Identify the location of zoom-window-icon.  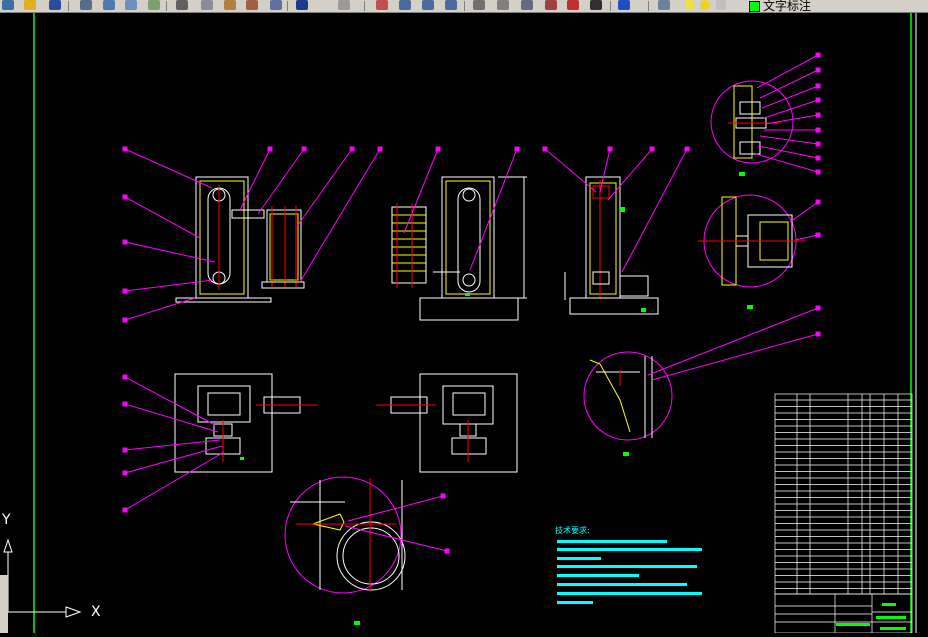
(428, 5).